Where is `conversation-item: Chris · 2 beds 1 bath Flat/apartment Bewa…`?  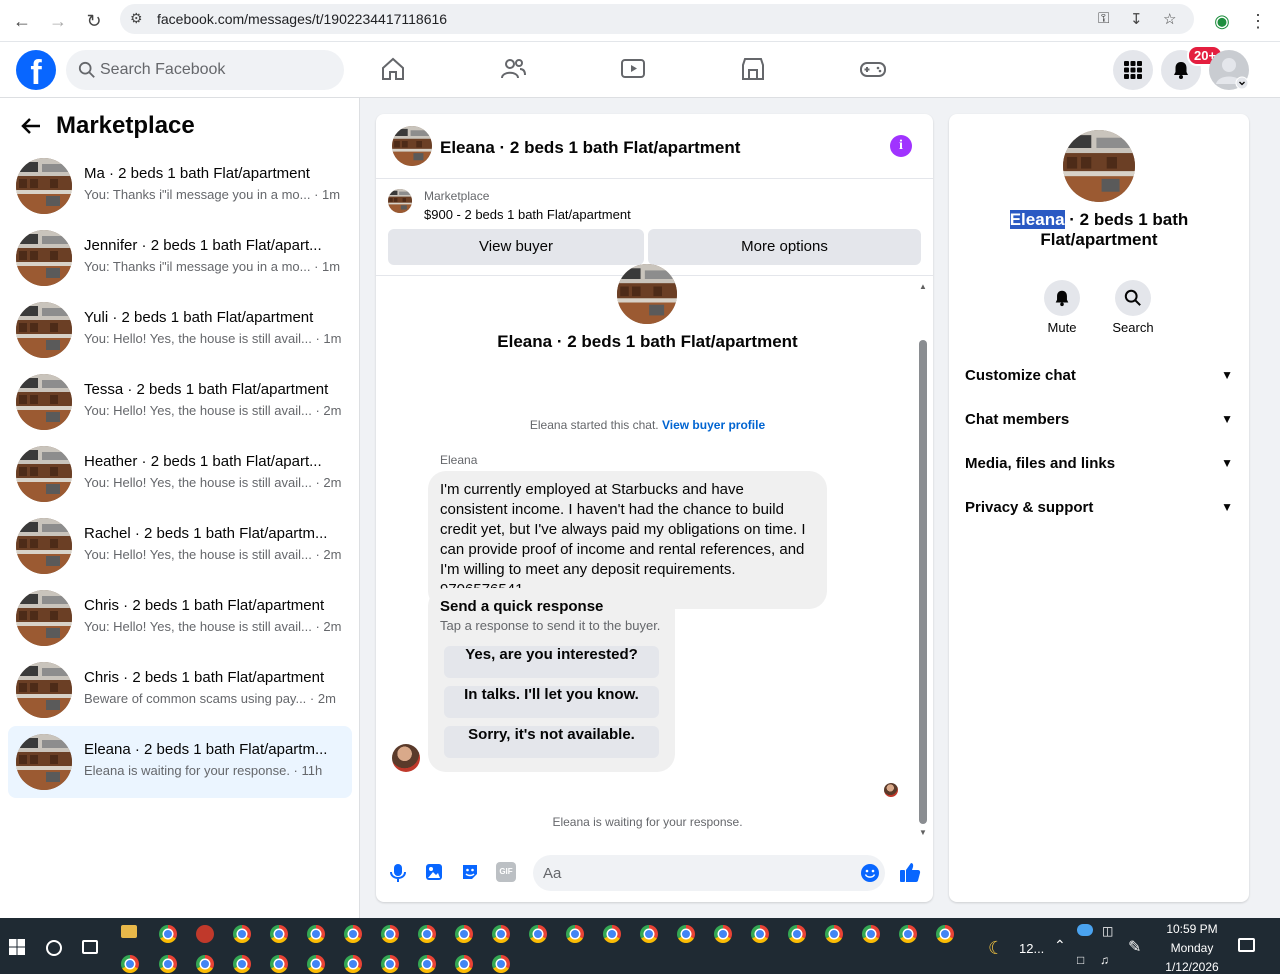 conversation-item: Chris · 2 beds 1 bath Flat/apartment Bewa… is located at coordinates (180, 690).